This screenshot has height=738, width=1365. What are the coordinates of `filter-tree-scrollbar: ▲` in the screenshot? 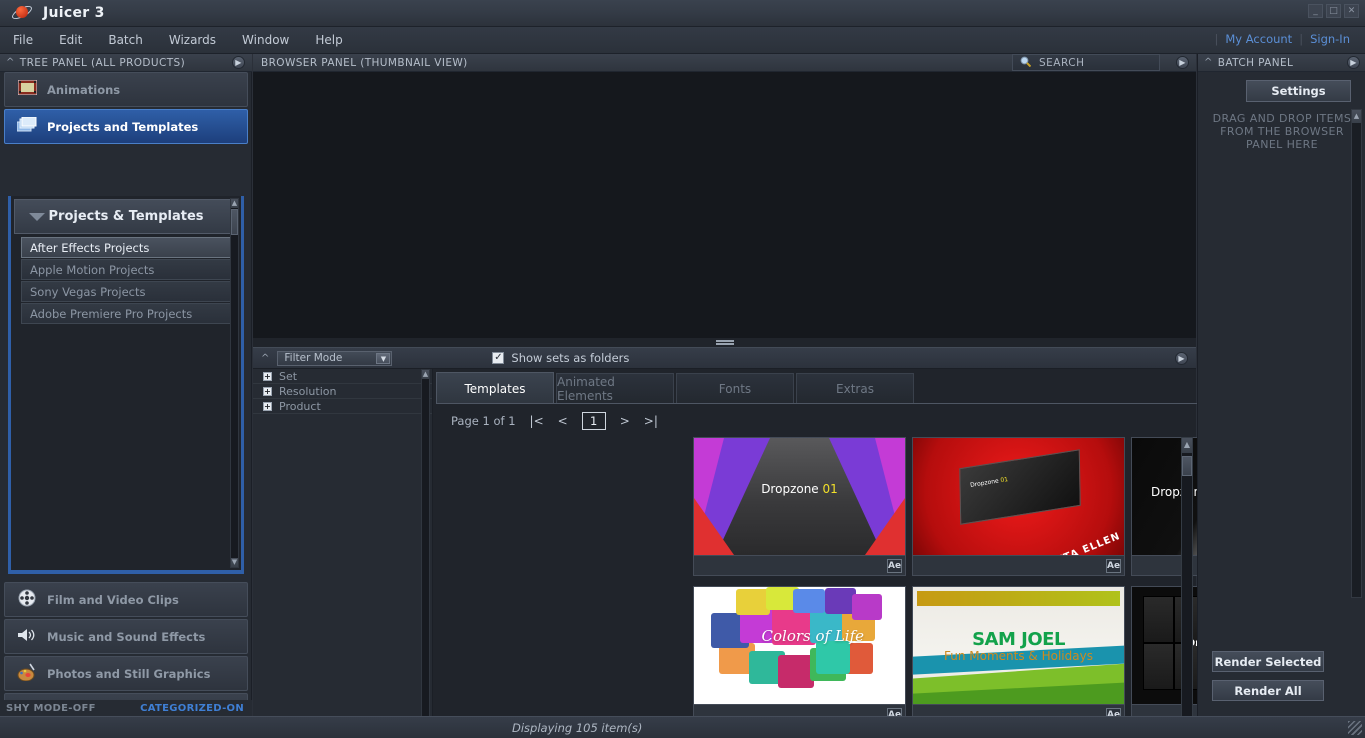 It's located at (425, 545).